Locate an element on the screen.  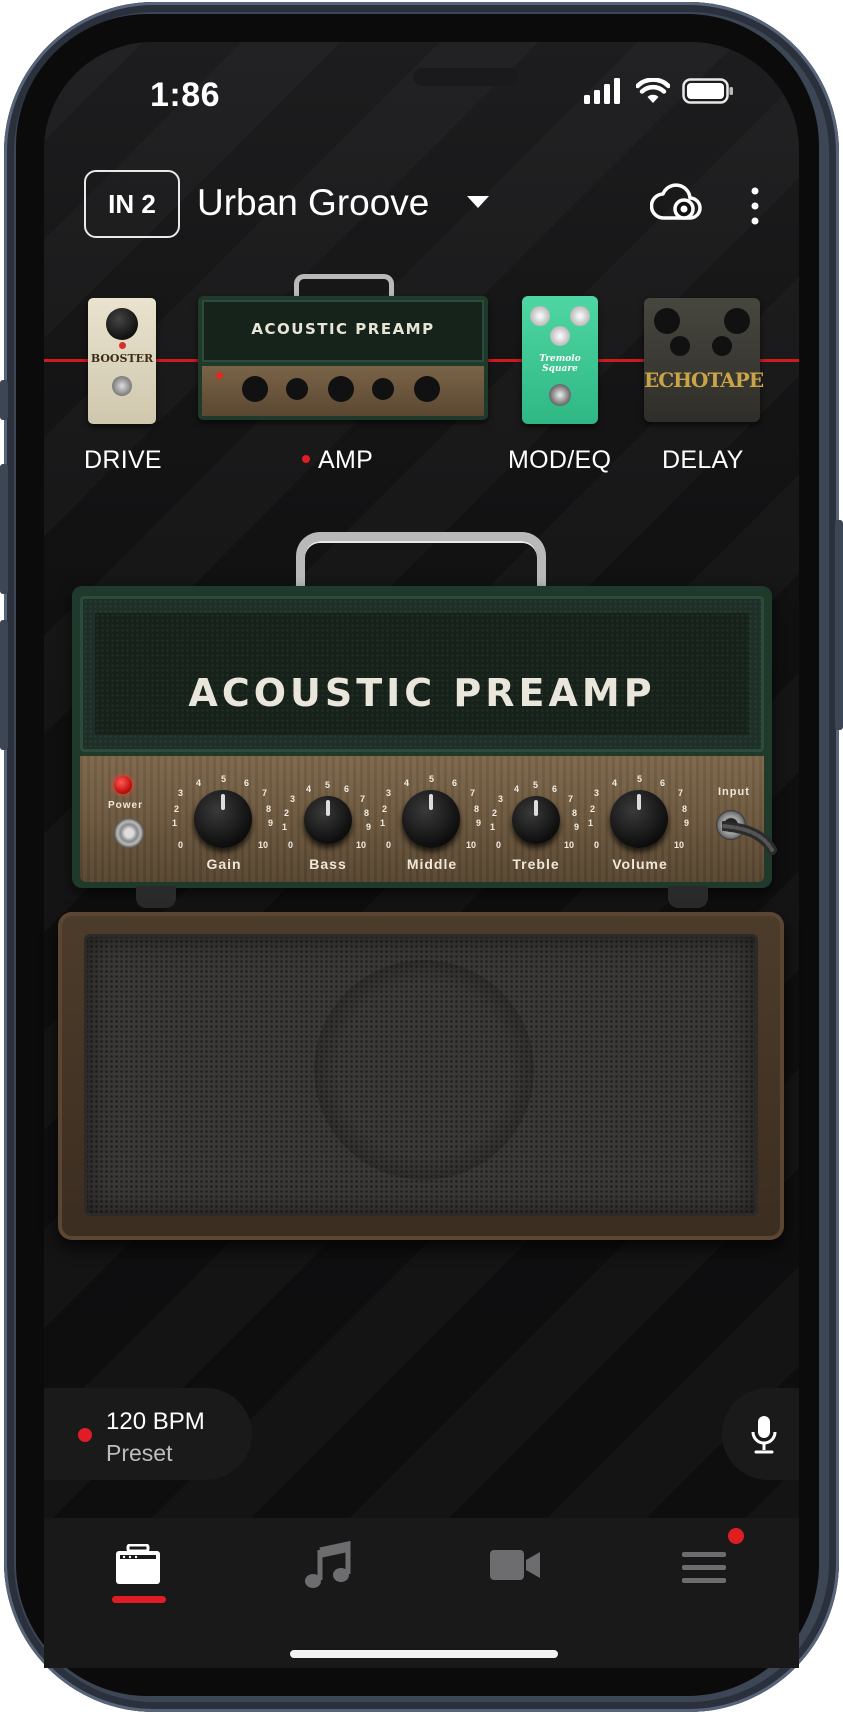
tab-music is located at coordinates (329, 1580).